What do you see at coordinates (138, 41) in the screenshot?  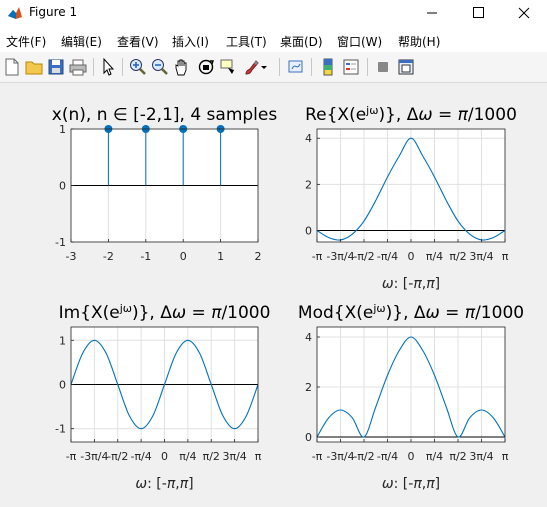 I see `menu-view: 查看(V)` at bounding box center [138, 41].